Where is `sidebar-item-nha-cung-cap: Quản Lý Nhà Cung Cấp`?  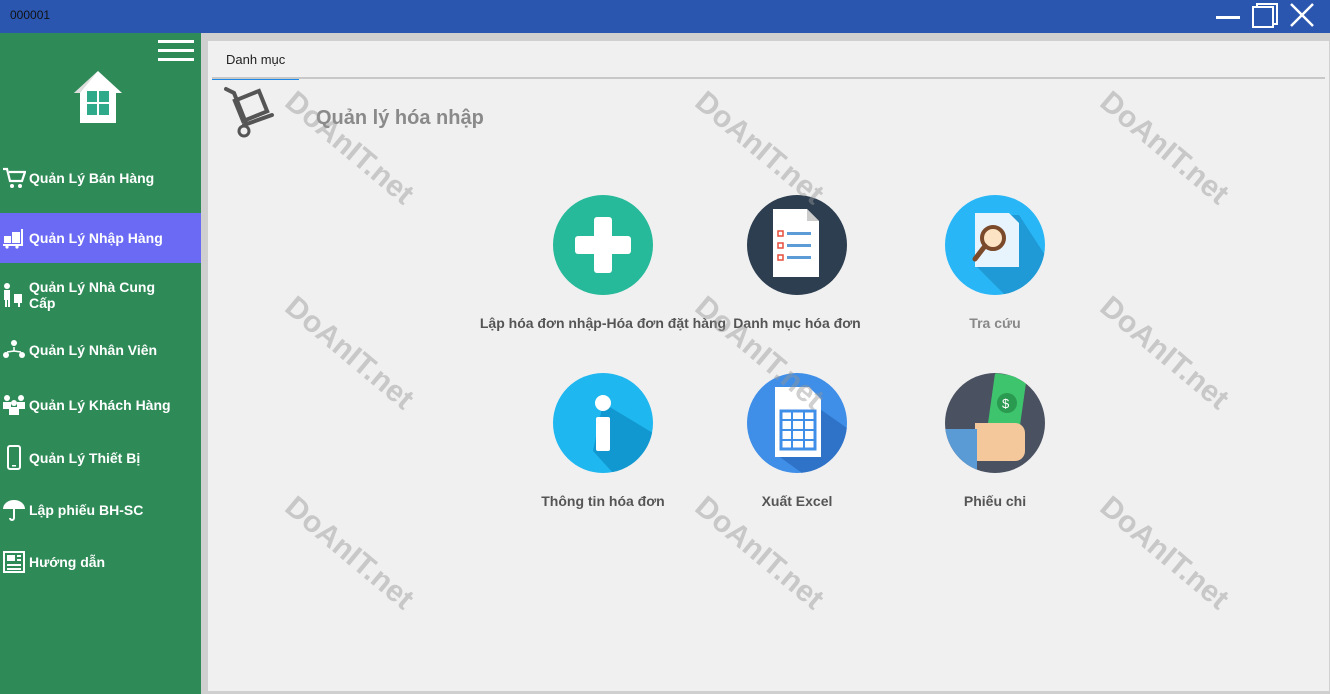
sidebar-item-nha-cung-cap: Quản Lý Nhà Cung Cấp is located at coordinates (100, 295).